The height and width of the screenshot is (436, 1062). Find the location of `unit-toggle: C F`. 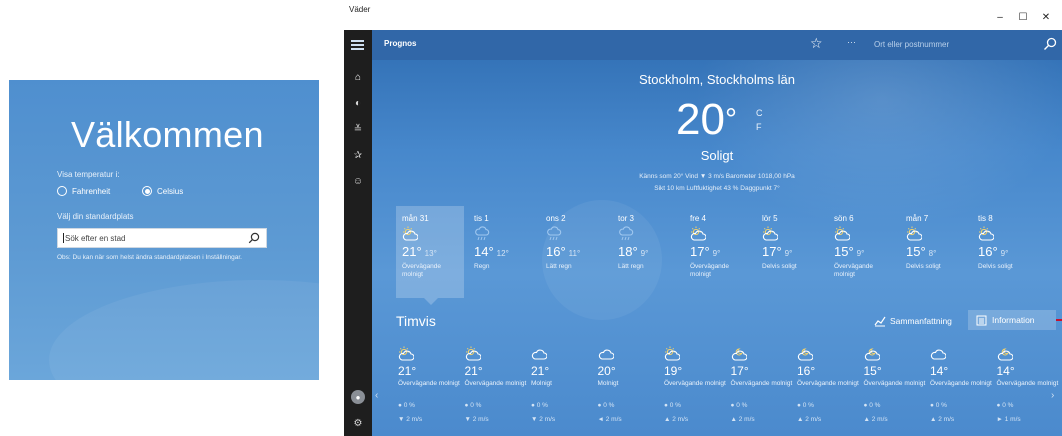

unit-toggle: C F is located at coordinates (759, 120).